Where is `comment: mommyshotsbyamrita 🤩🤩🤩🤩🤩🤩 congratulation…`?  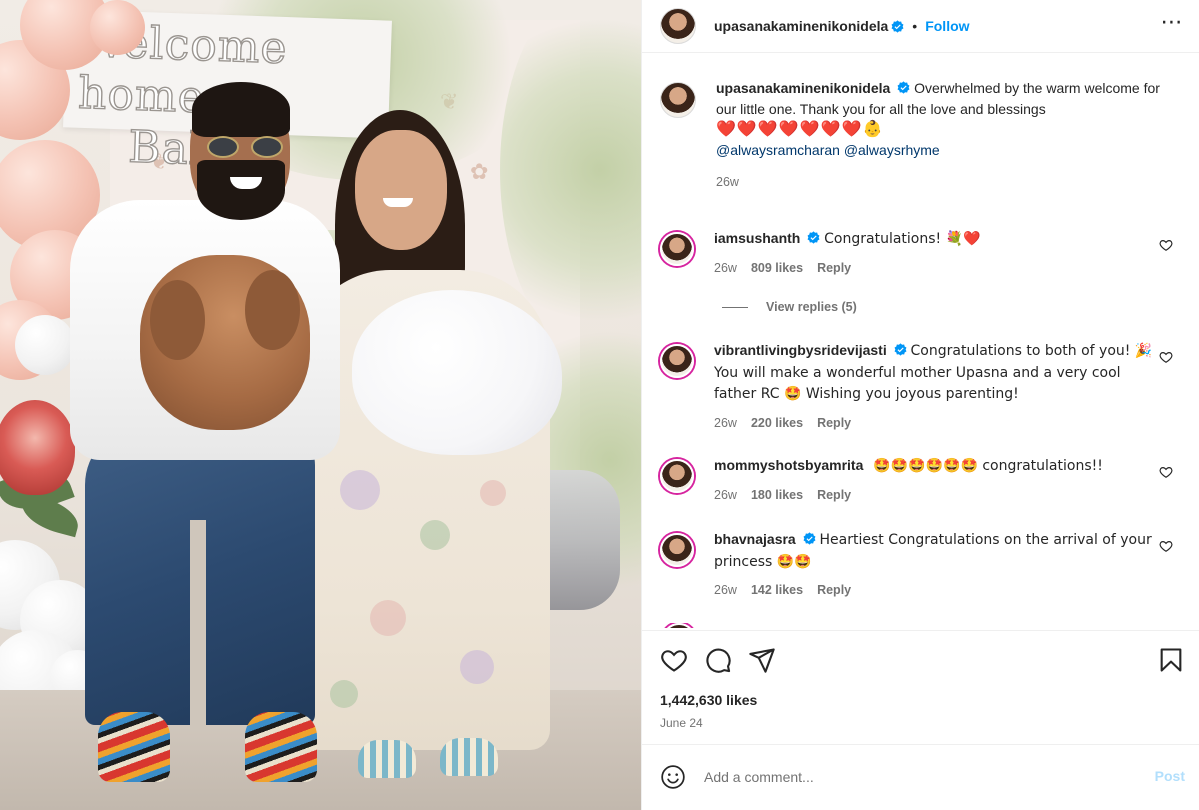
comment: mommyshotsbyamrita 🤩🤩🤩🤩🤩🤩 congratulation… is located at coordinates (922, 480).